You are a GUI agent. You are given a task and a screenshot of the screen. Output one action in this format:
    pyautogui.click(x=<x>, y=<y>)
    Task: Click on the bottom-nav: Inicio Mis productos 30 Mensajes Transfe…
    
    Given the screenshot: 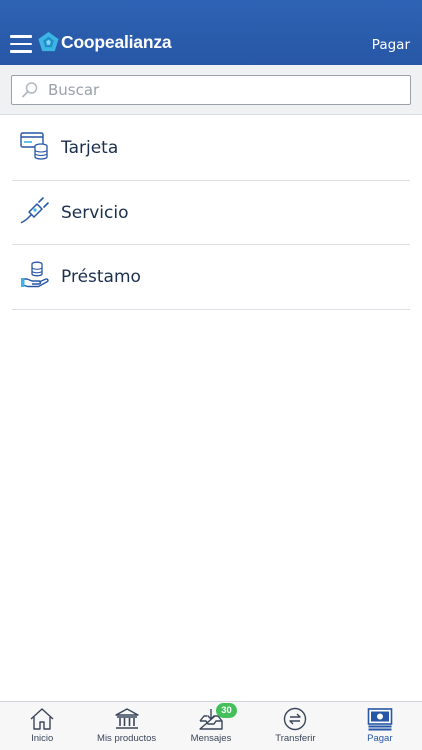 What is the action you would take?
    pyautogui.click(x=211, y=725)
    